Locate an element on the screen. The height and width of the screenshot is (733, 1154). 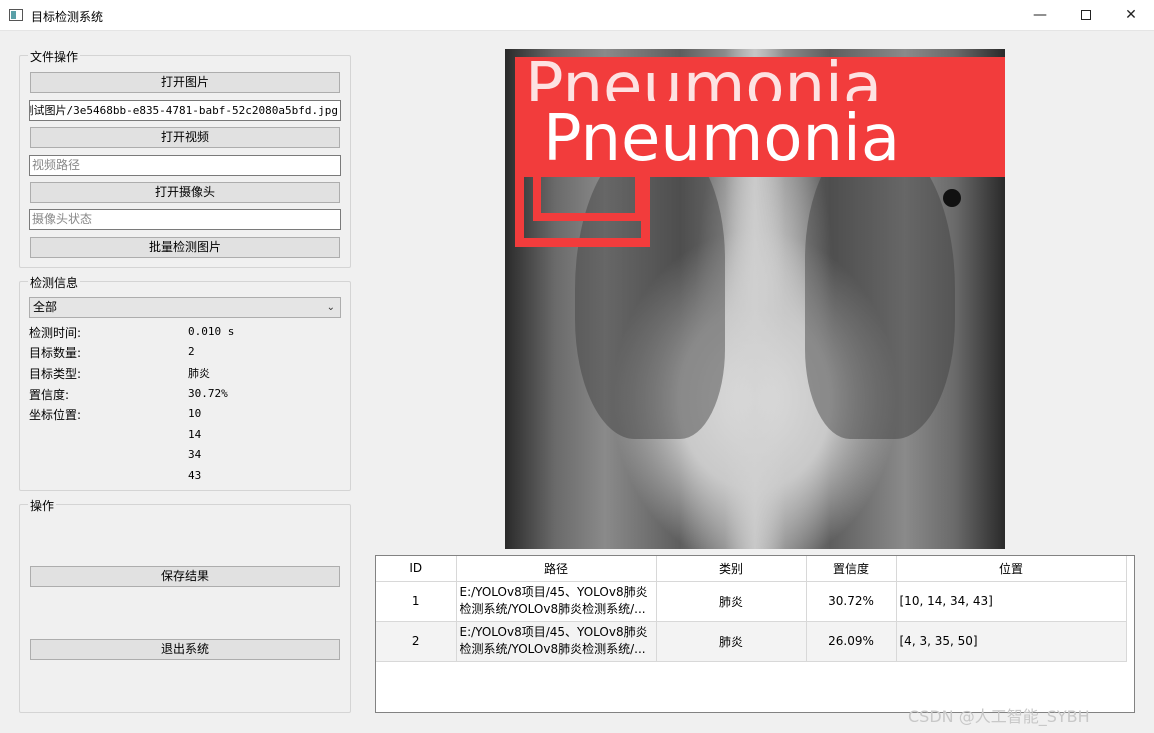
exit-button: 退出系统 is located at coordinates (185, 649).